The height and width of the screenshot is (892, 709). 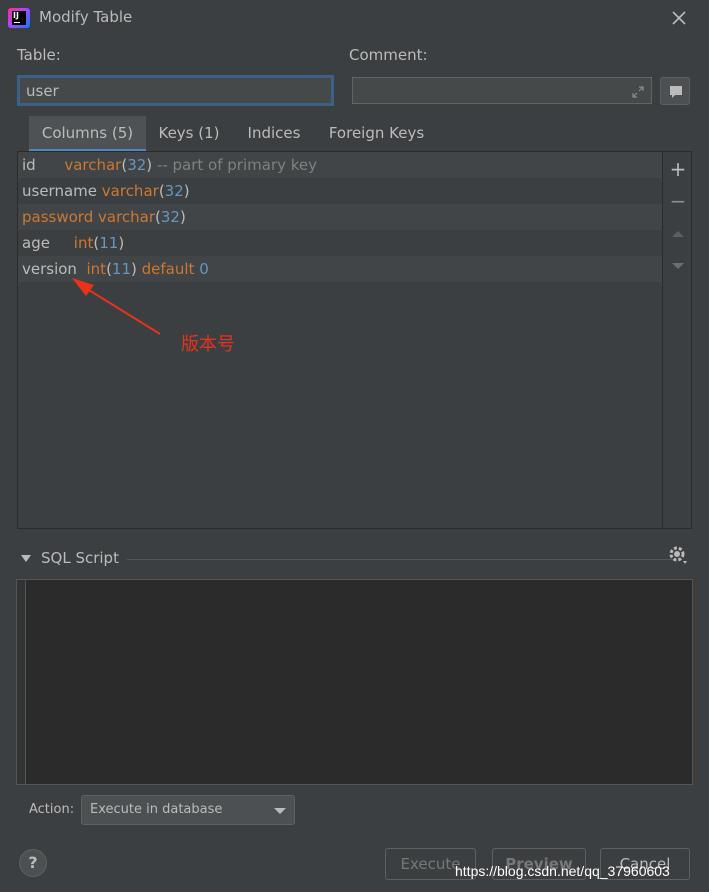 I want to click on column-comment: -- part of primary key, so click(x=237, y=165).